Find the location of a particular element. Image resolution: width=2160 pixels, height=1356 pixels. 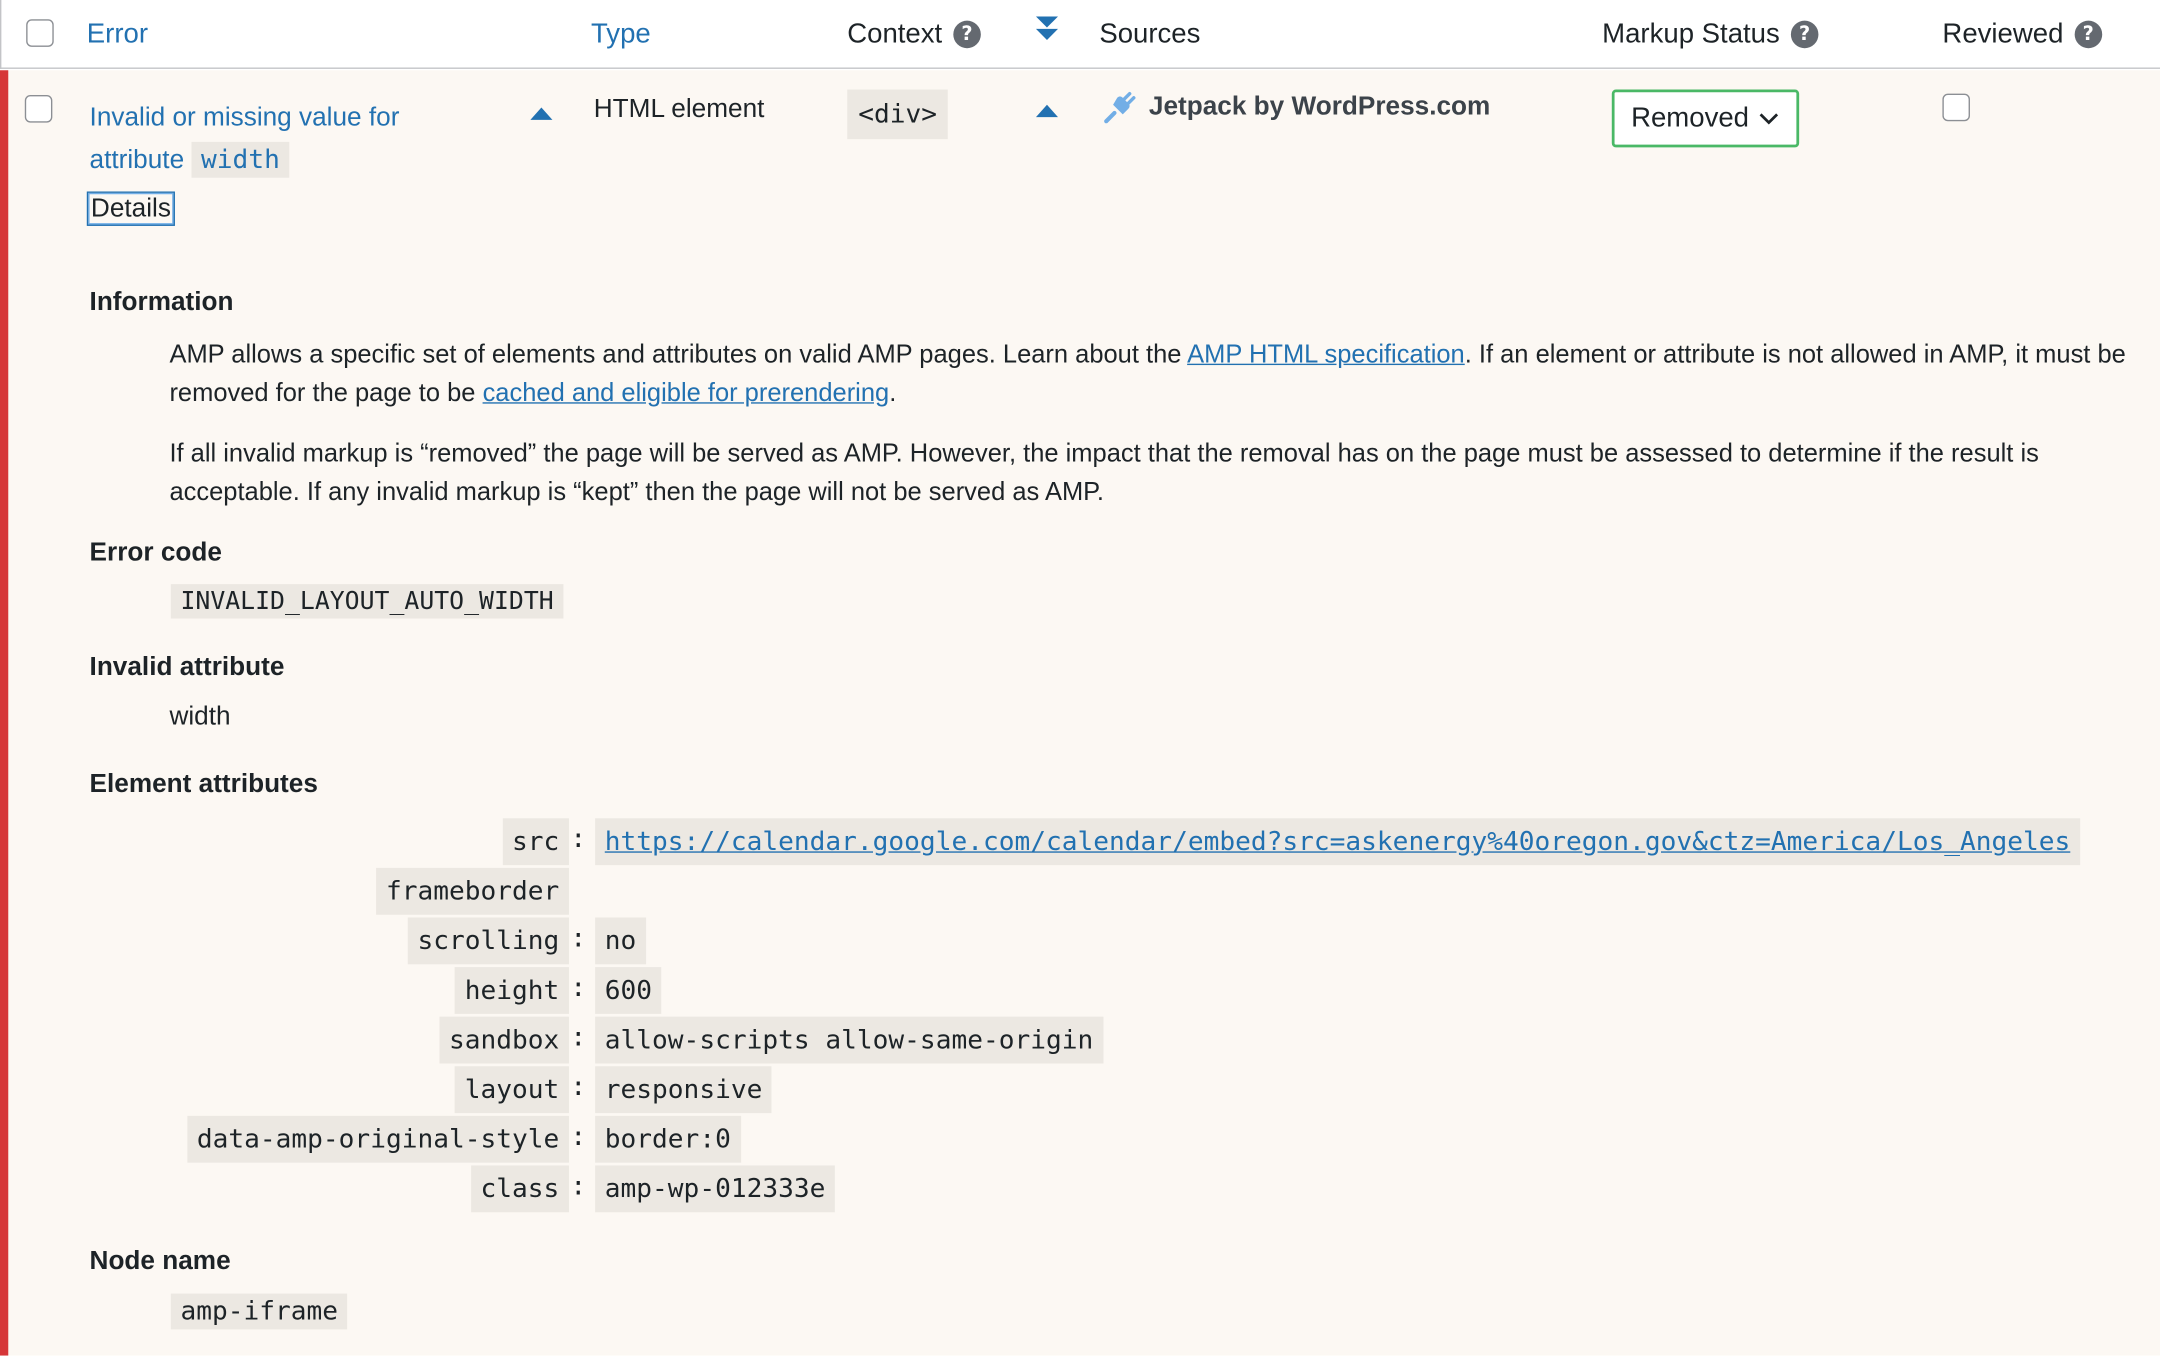

context-value: <div> is located at coordinates (898, 114).